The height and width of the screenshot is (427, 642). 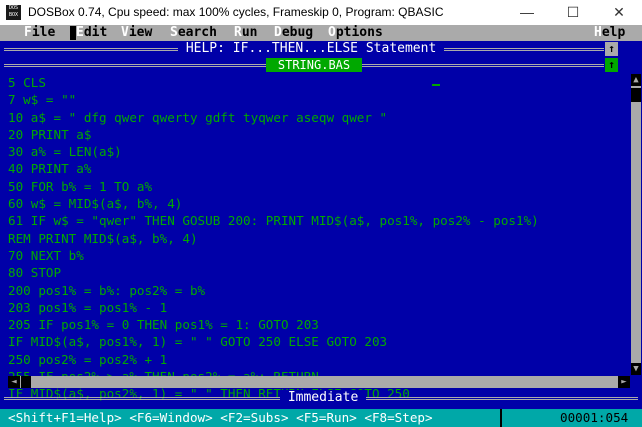 What do you see at coordinates (42, 100) in the screenshot?
I see `code-line: 7 w$ = ""` at bounding box center [42, 100].